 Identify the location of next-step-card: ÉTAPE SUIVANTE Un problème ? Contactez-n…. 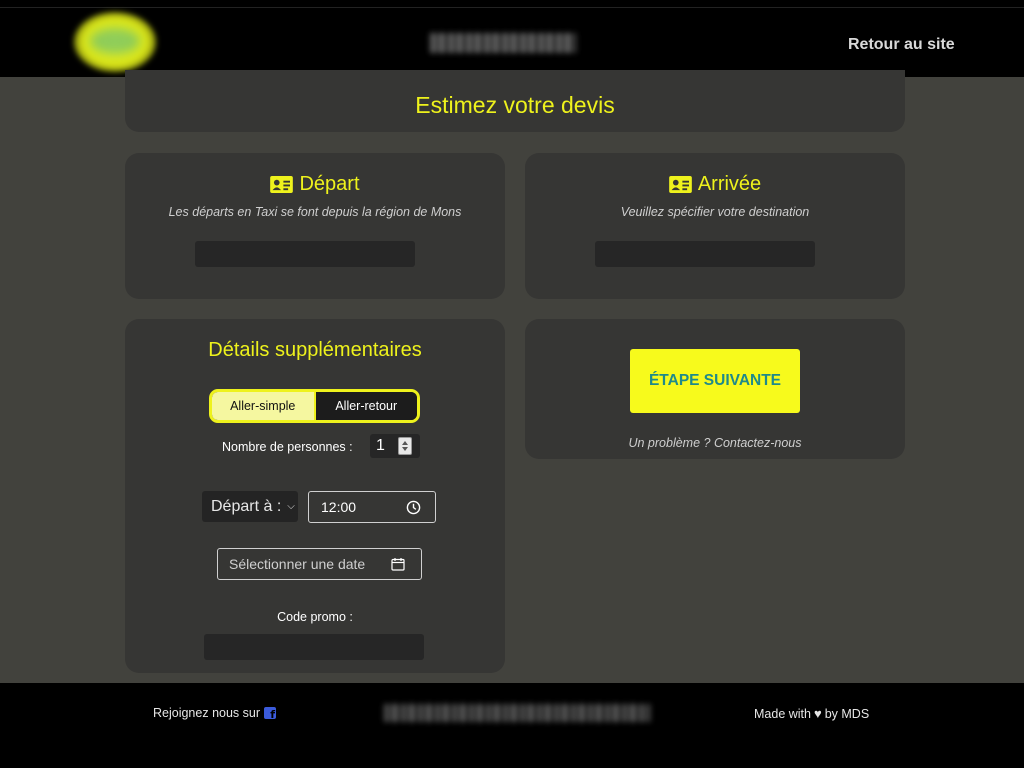
(715, 389).